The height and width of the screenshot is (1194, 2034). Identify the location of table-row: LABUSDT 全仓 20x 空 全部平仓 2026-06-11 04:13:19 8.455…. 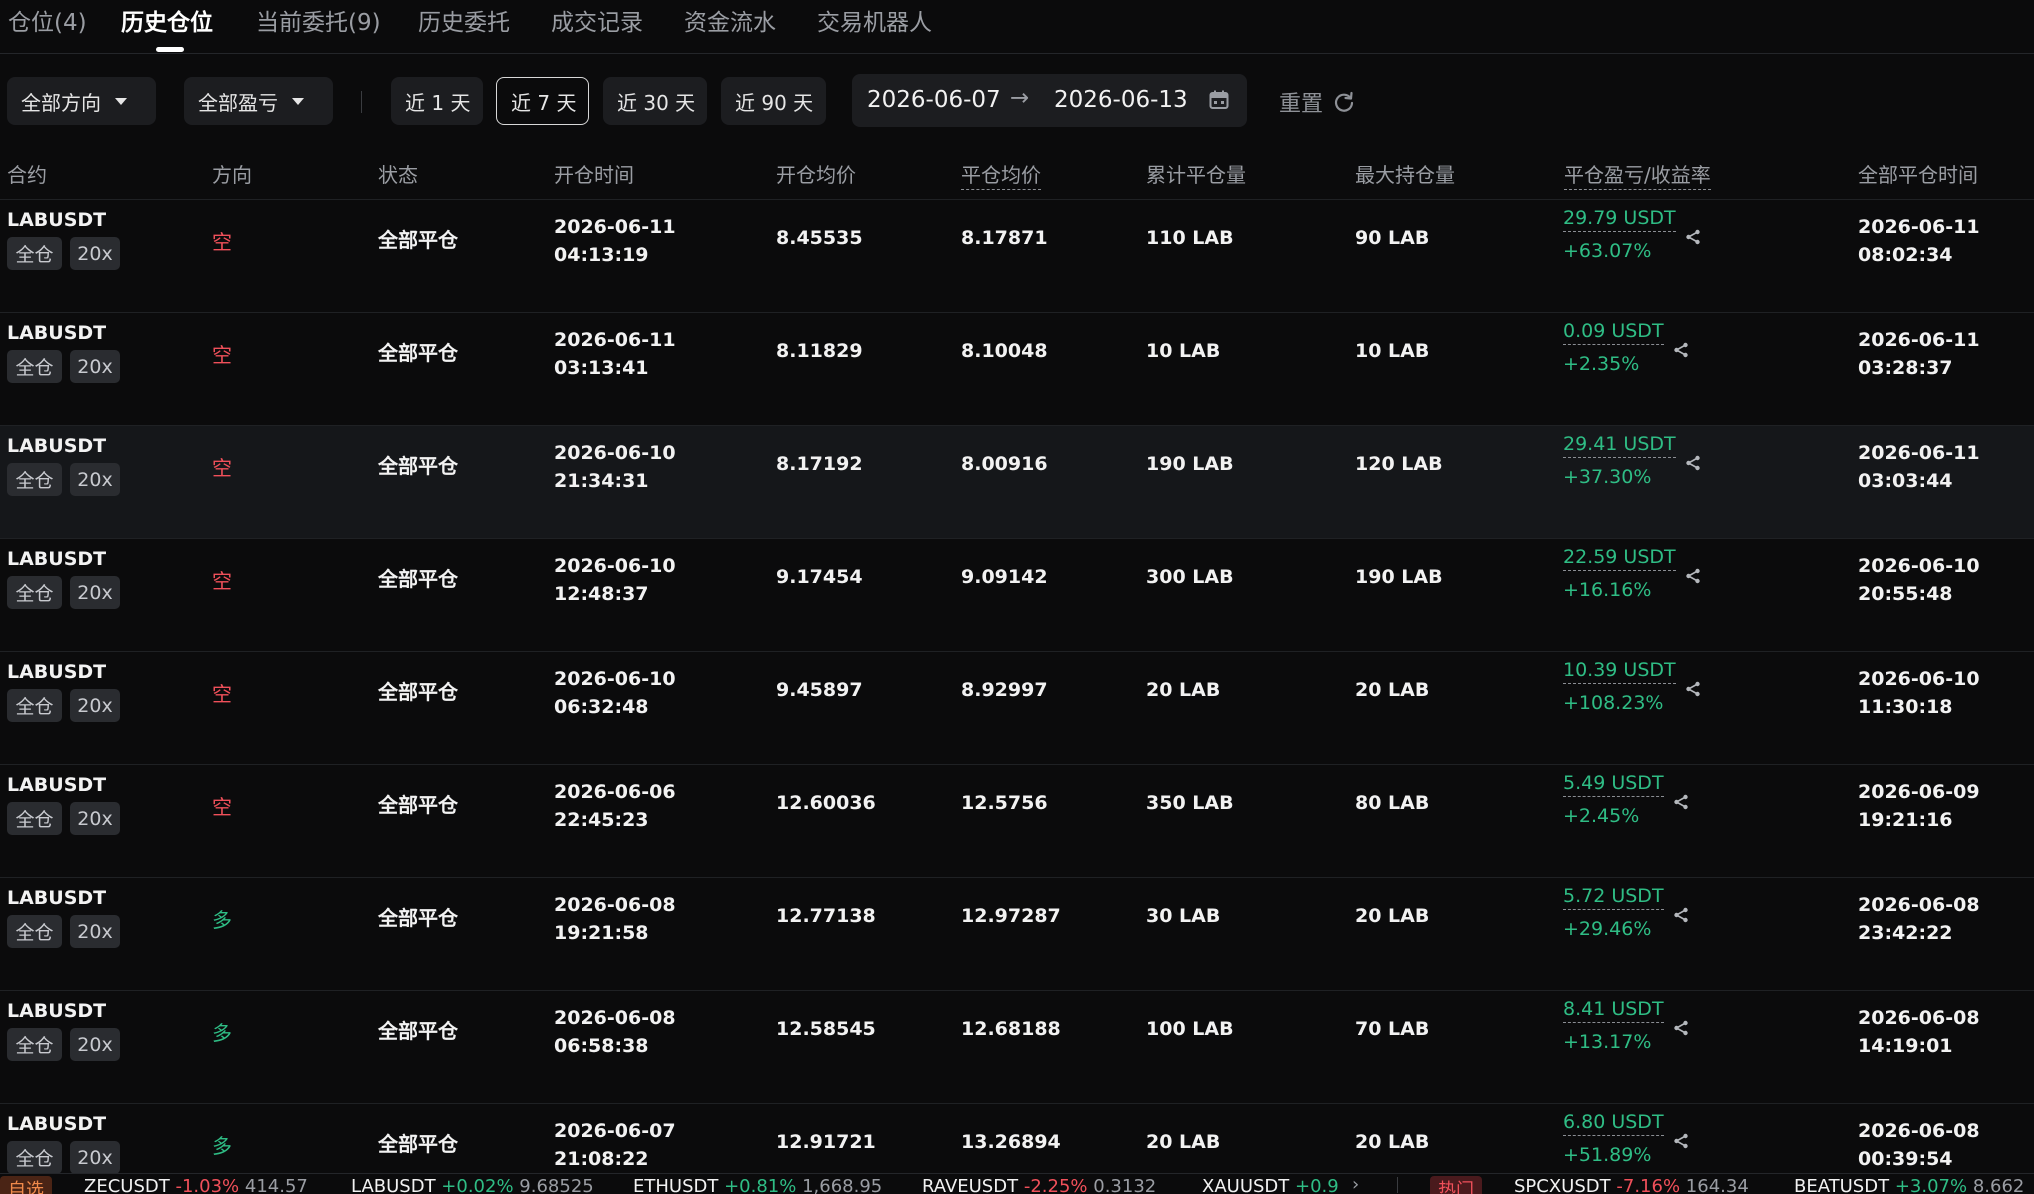
(1017, 256).